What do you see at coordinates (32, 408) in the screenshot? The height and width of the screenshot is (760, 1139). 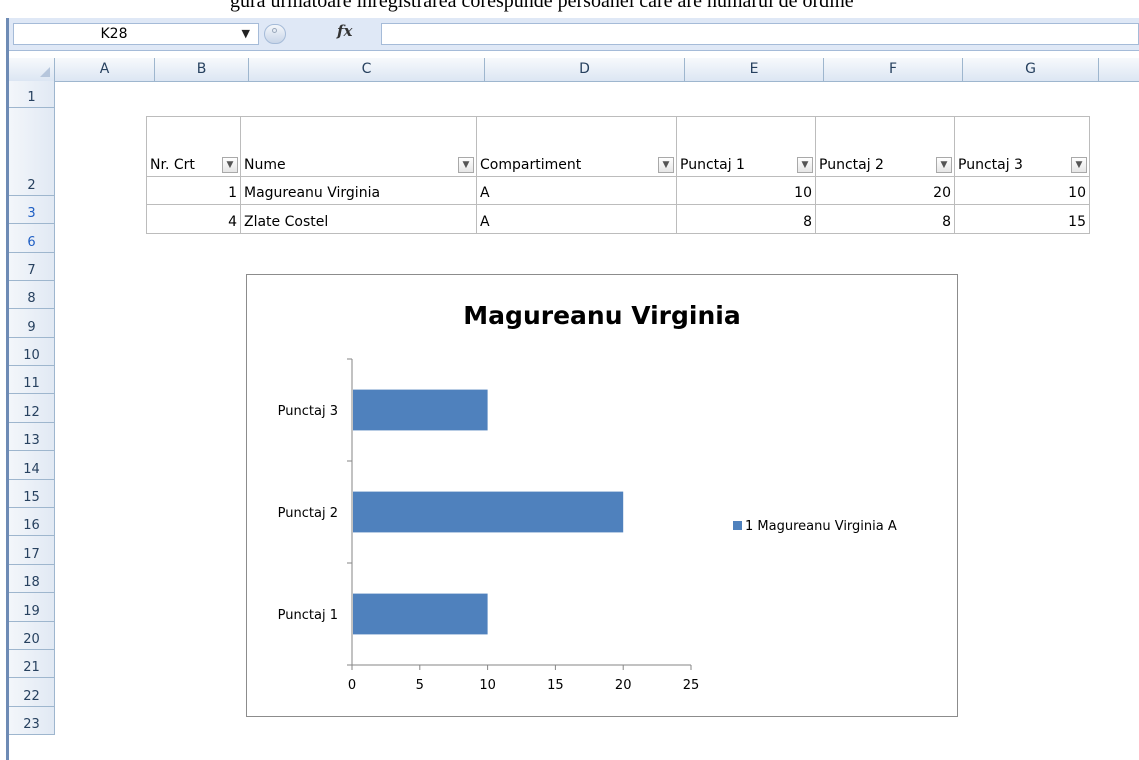 I see `row-header: 12` at bounding box center [32, 408].